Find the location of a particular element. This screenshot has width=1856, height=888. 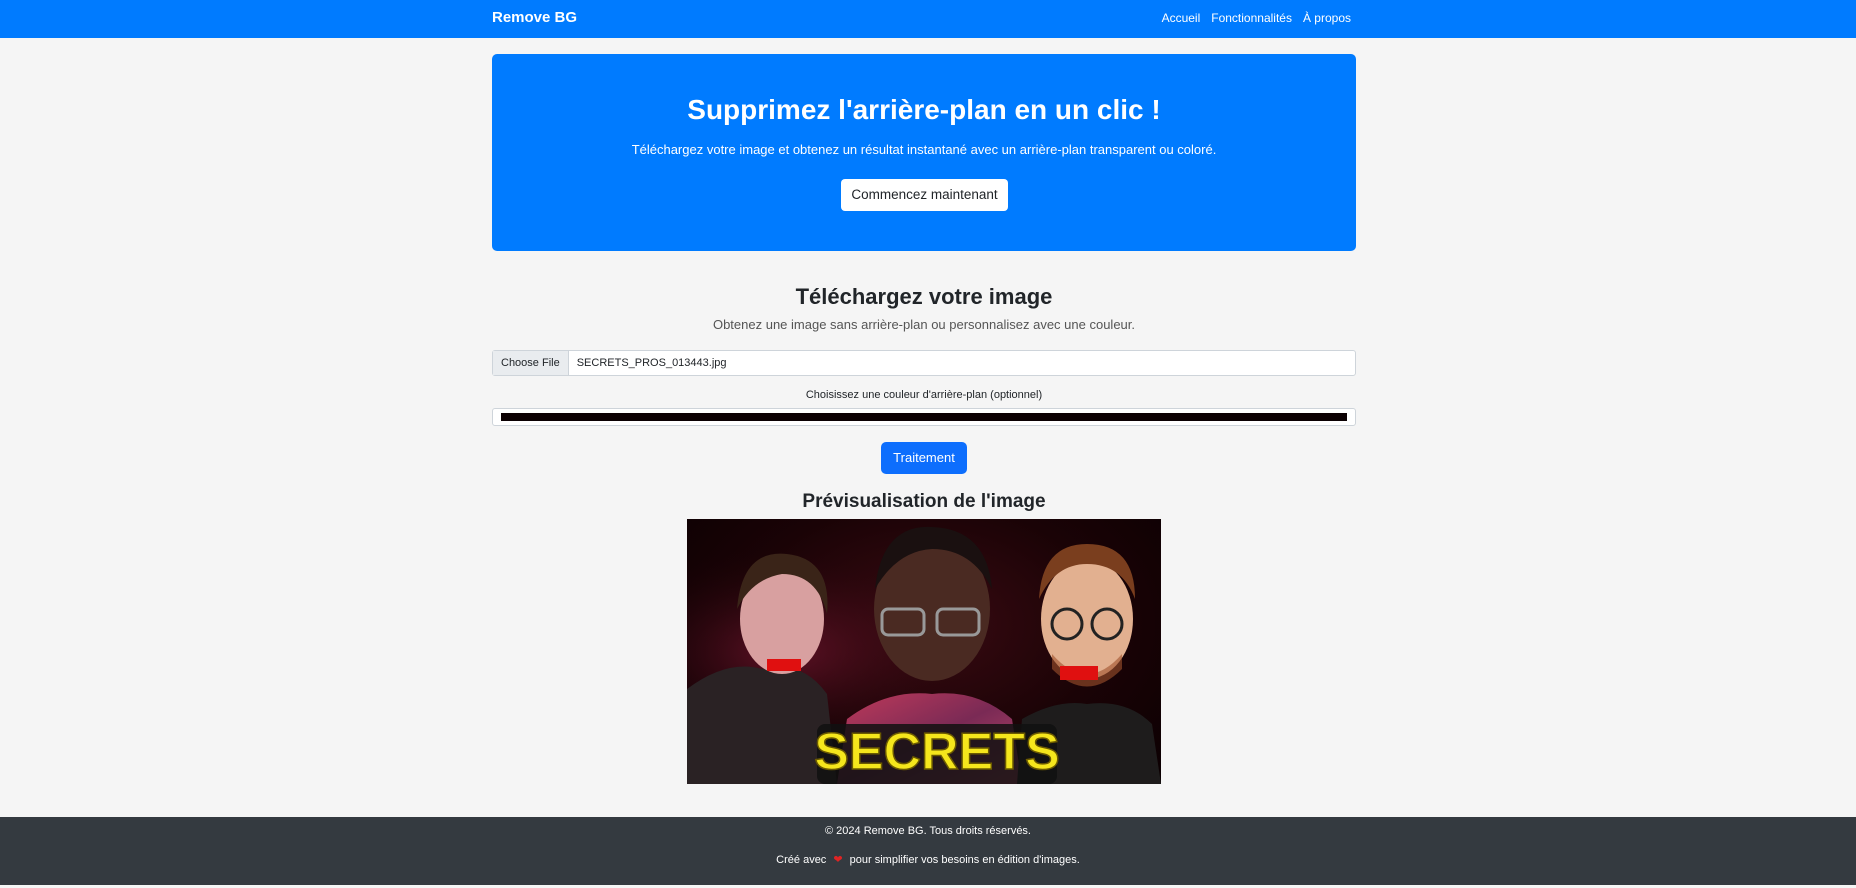

preview-title: Prévisualisation de l'image is located at coordinates (924, 501).